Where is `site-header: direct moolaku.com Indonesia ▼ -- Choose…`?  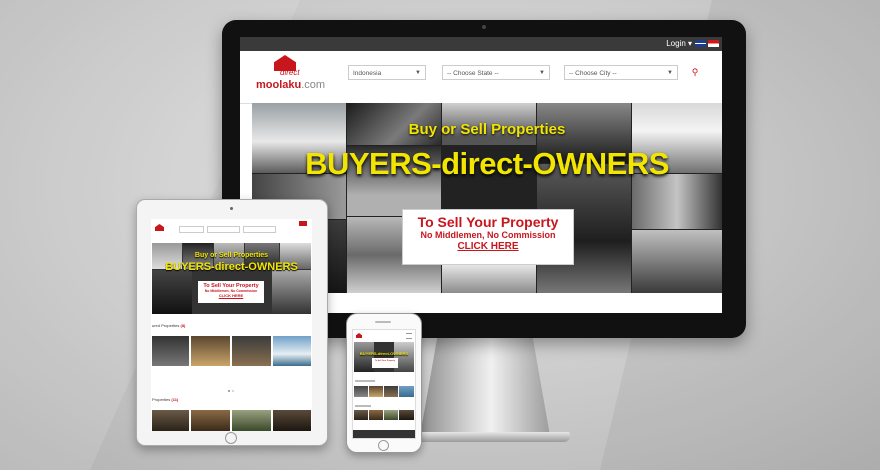
site-header: direct moolaku.com Indonesia ▼ -- Choose… is located at coordinates (481, 77).